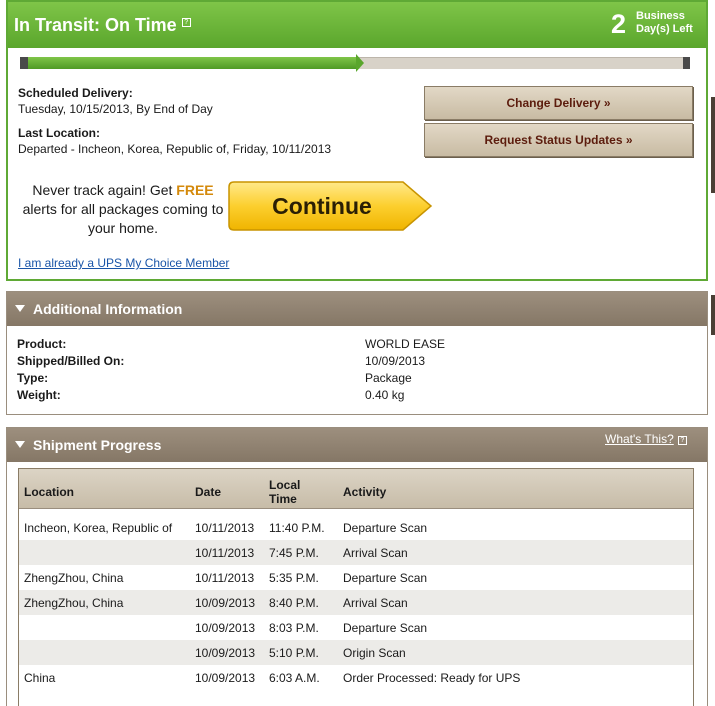 Image resolution: width=715 pixels, height=706 pixels. I want to click on request-status-updates-button: Request Status Updates », so click(558, 140).